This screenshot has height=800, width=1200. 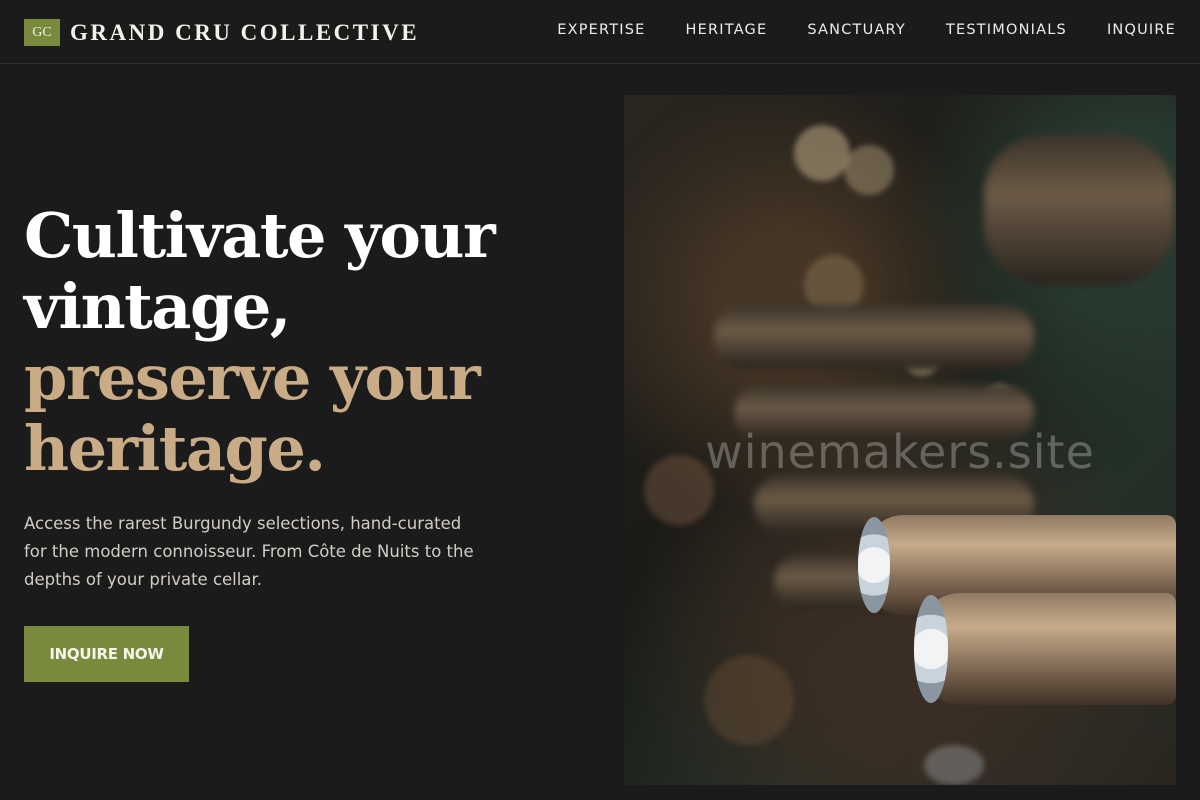 What do you see at coordinates (260, 235) in the screenshot?
I see `hero-title-line-1: Cultivate your` at bounding box center [260, 235].